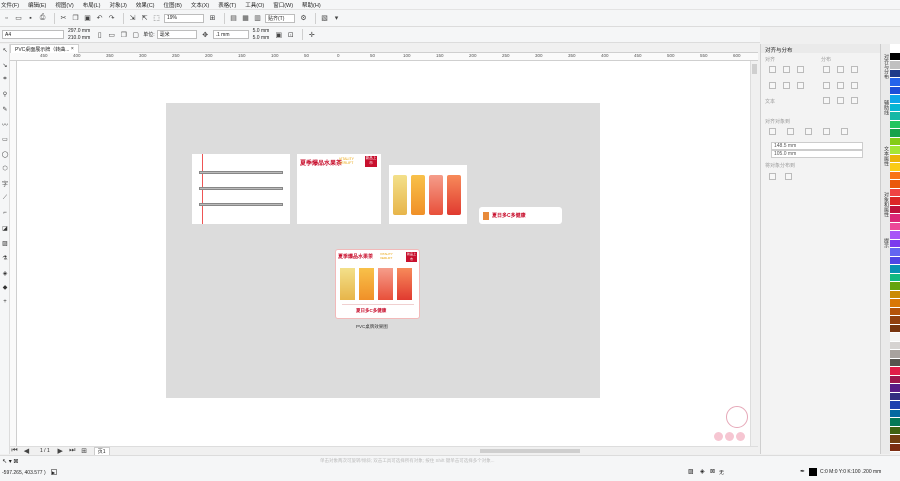 Image resolution: width=900 pixels, height=481 pixels. I want to click on launch-icon: ▾, so click(336, 18).